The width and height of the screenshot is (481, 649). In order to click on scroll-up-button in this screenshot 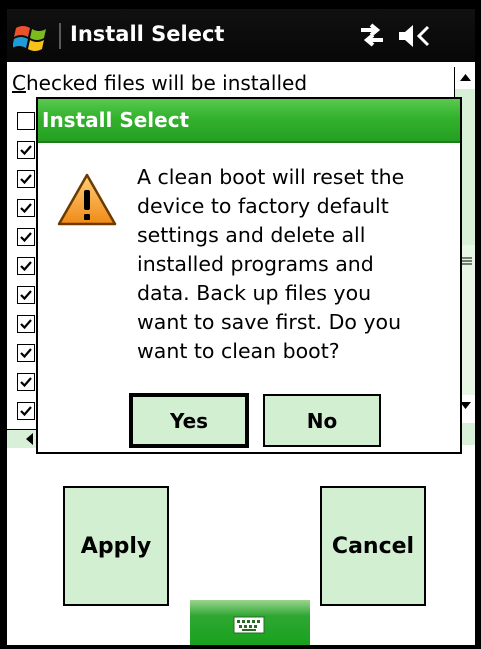, I will do `click(465, 78)`.